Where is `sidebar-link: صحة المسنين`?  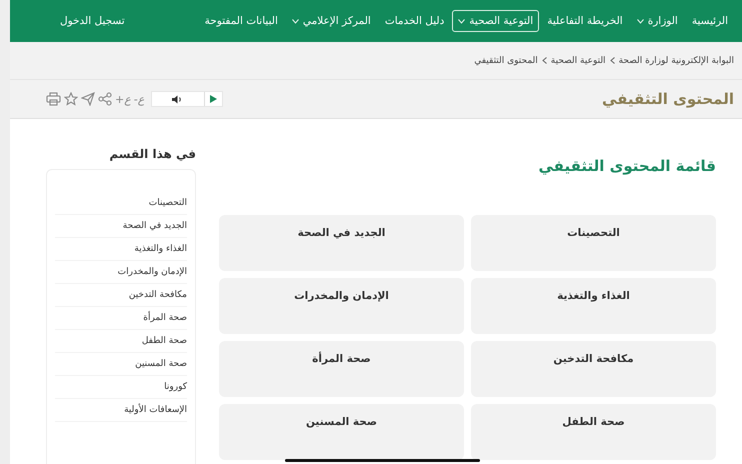 sidebar-link: صحة المسنين is located at coordinates (121, 364).